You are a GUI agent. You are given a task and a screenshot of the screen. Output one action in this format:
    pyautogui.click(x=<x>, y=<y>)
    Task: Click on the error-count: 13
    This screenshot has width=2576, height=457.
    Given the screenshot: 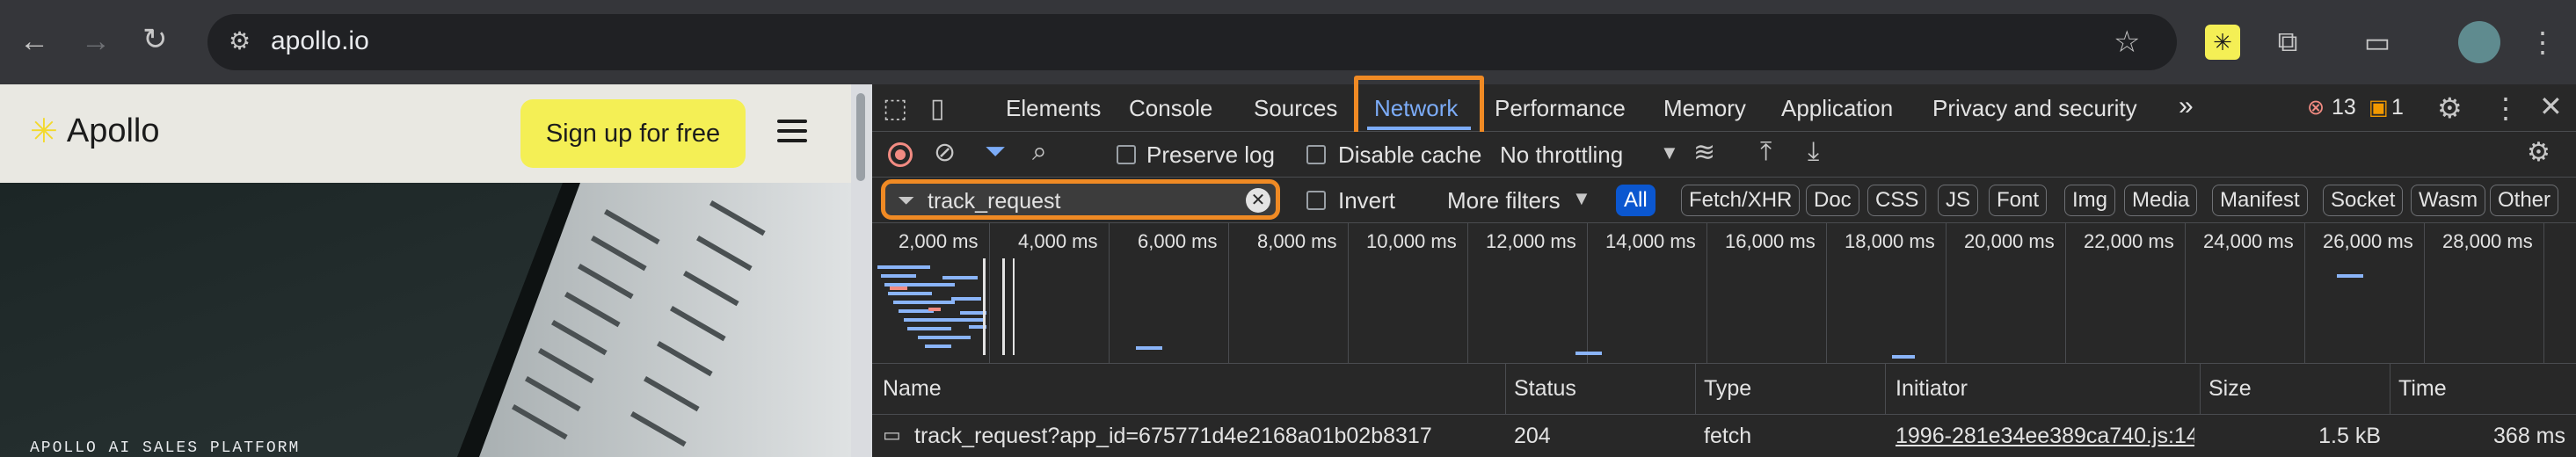 What is the action you would take?
    pyautogui.click(x=2344, y=107)
    